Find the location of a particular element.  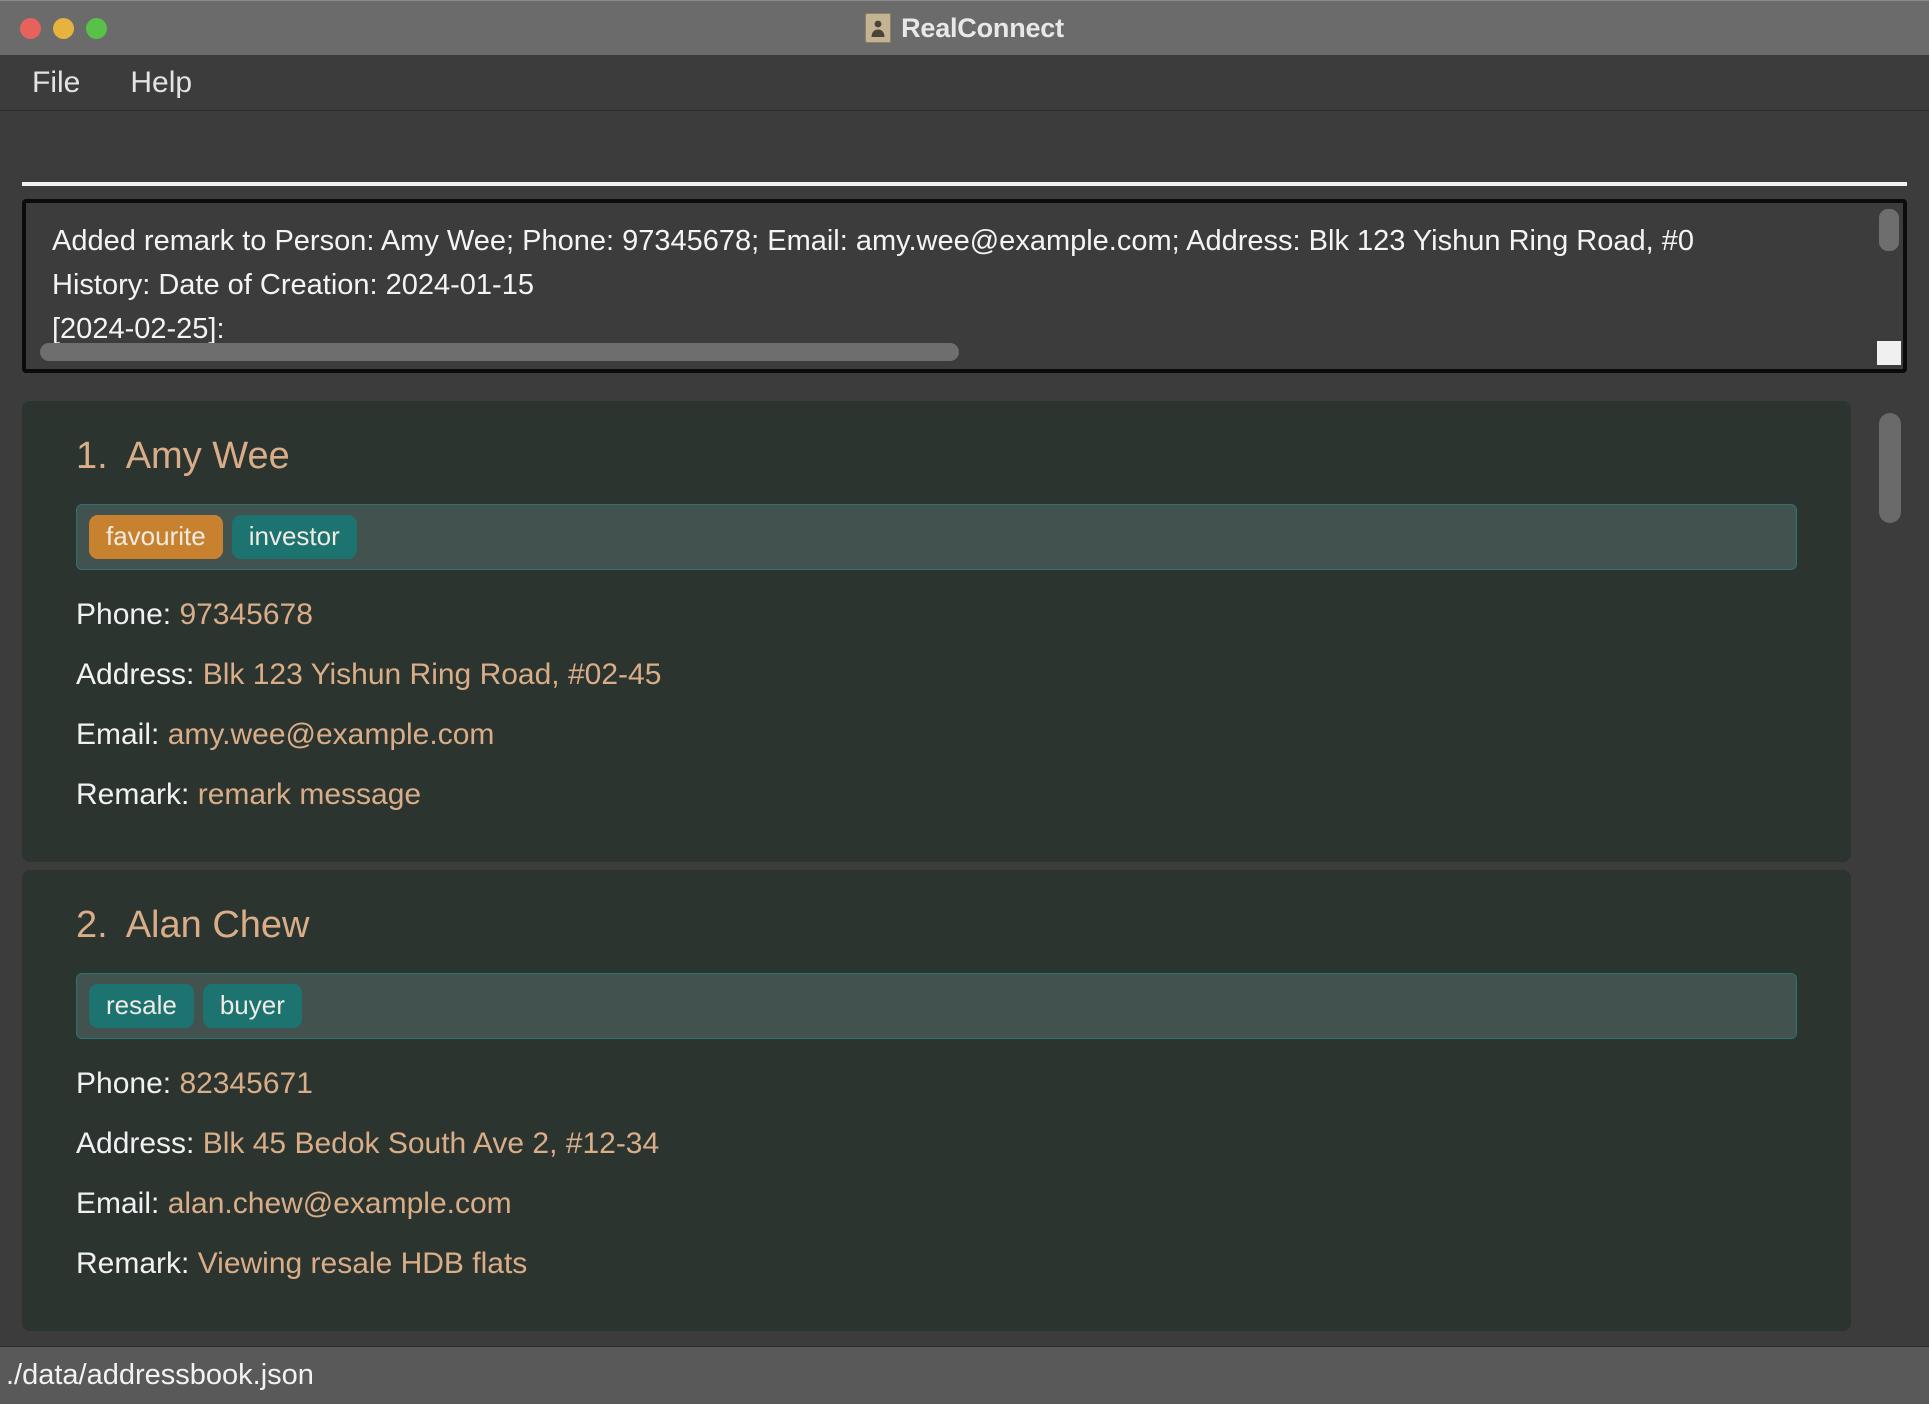

field-value: amy.wee@example.com is located at coordinates (331, 734).